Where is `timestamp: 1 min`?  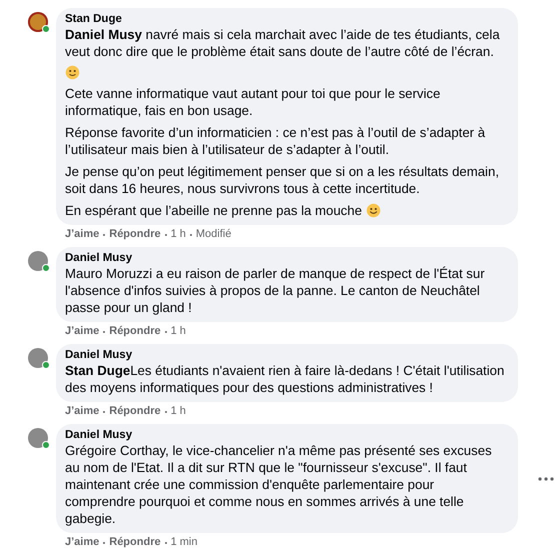 timestamp: 1 min is located at coordinates (184, 542).